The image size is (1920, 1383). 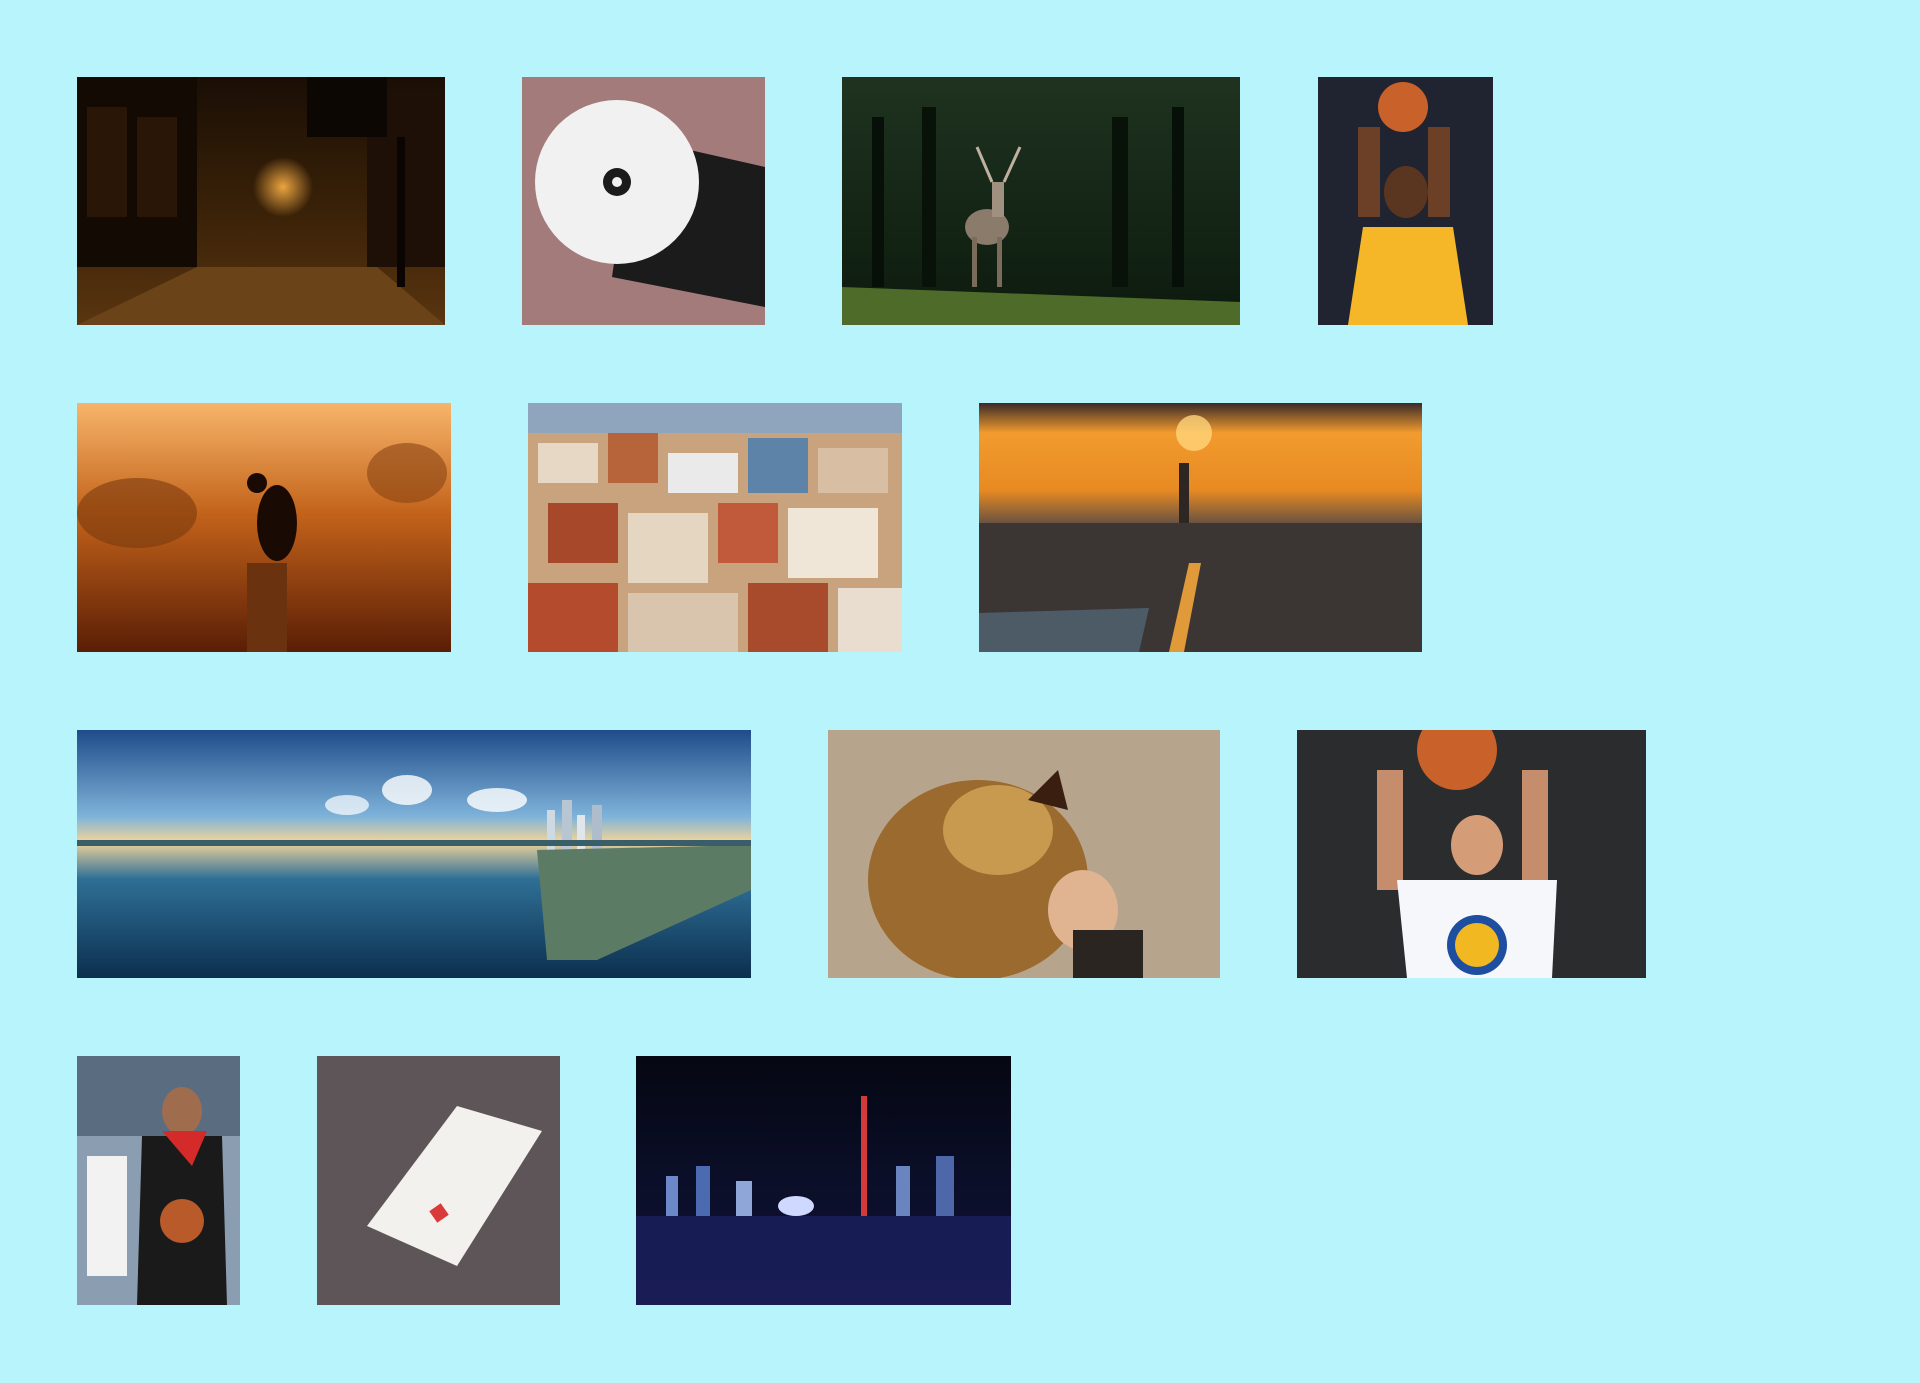 What do you see at coordinates (264, 527) in the screenshot?
I see `gallery-image-crow-sunset` at bounding box center [264, 527].